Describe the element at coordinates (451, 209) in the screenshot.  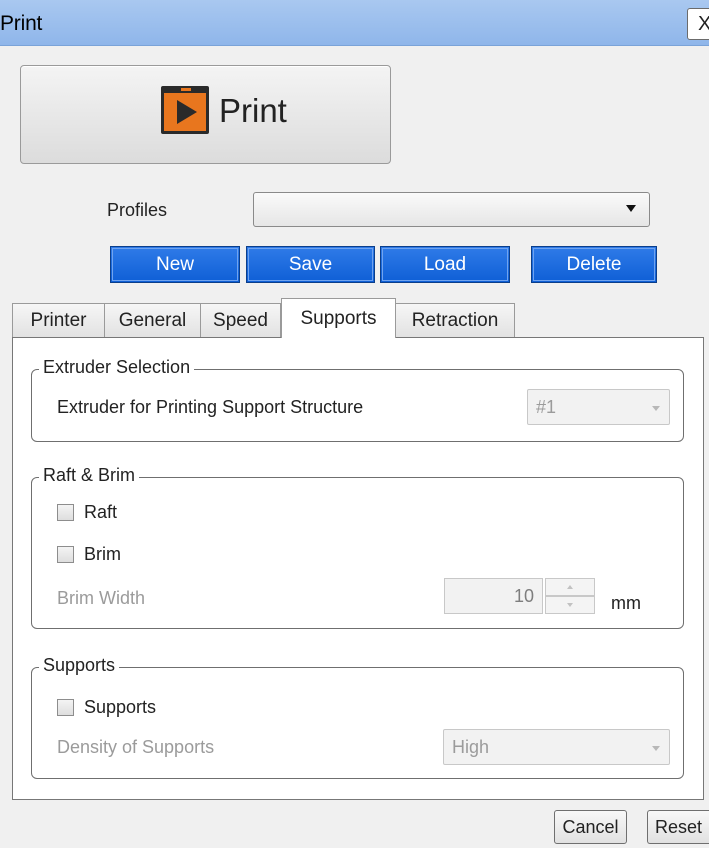
I see `profiles-dropdown` at that location.